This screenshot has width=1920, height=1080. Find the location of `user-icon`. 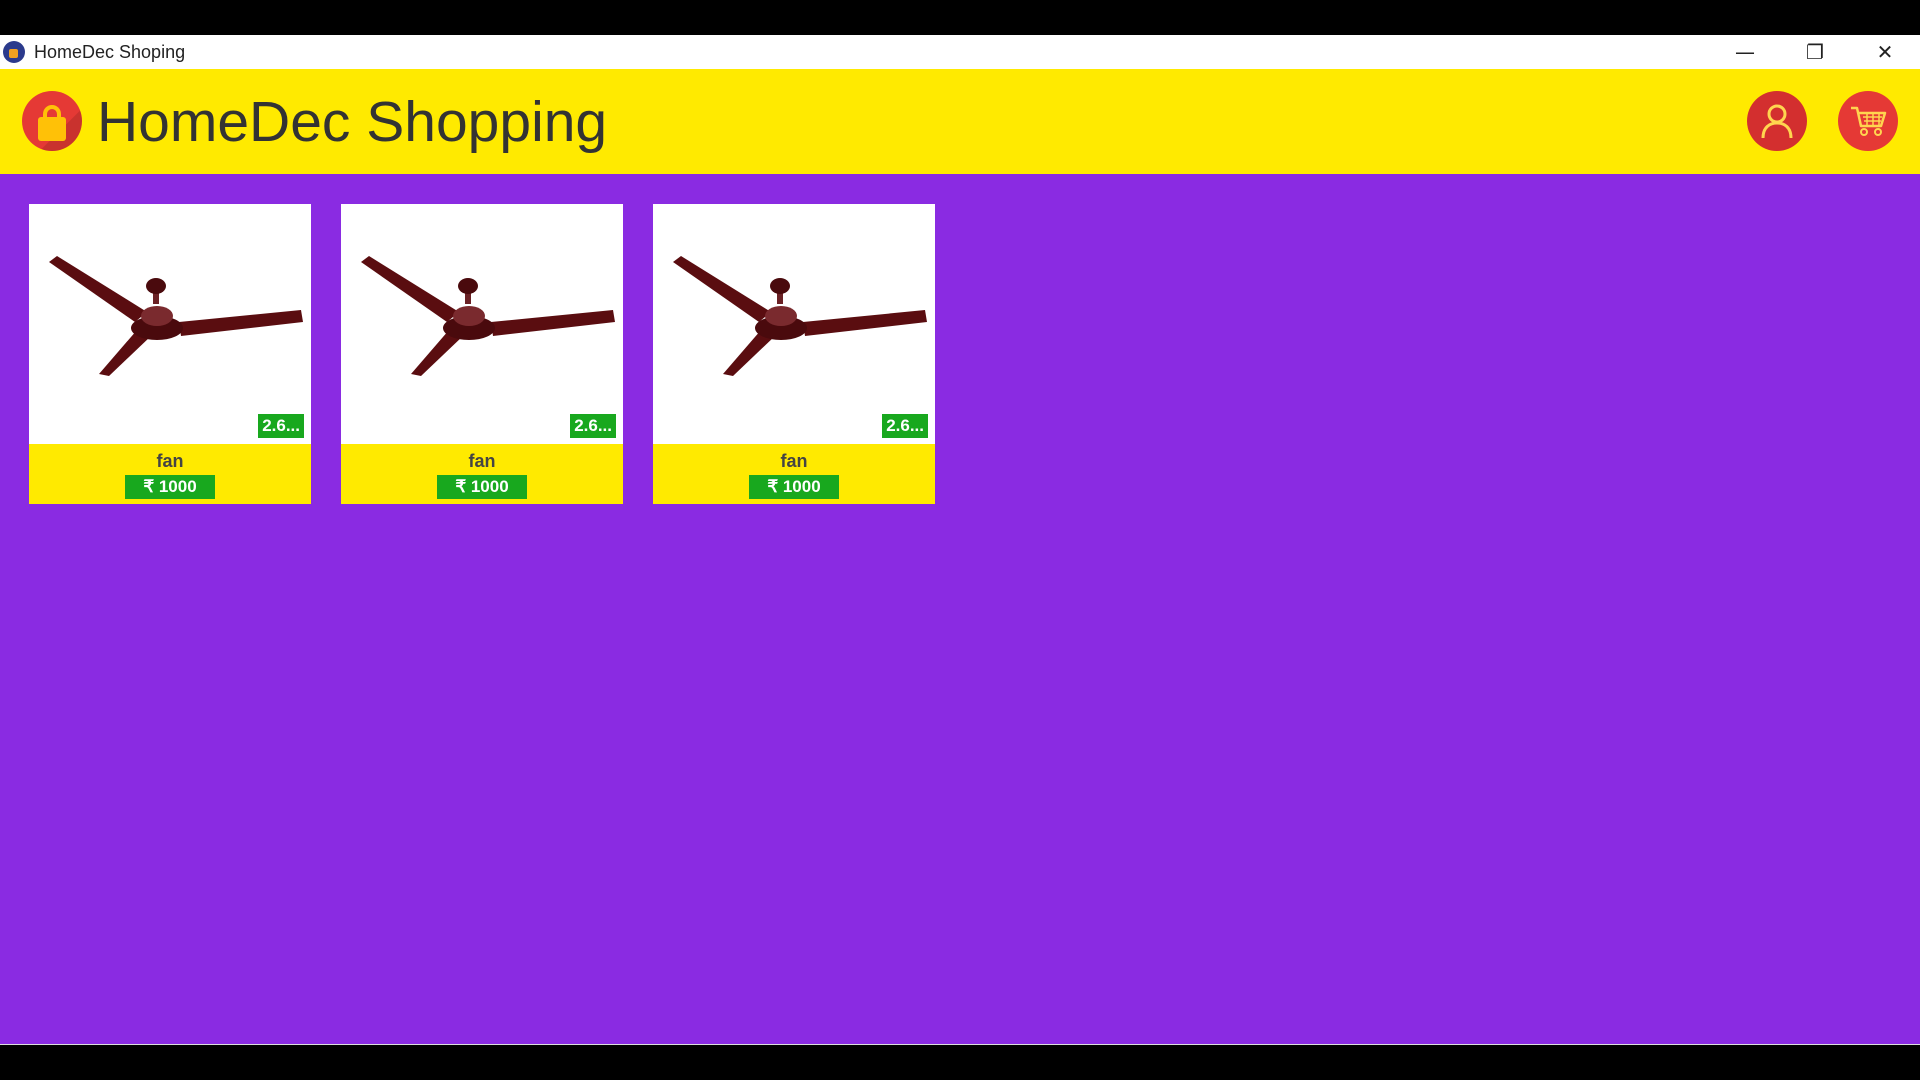

user-icon is located at coordinates (1777, 121).